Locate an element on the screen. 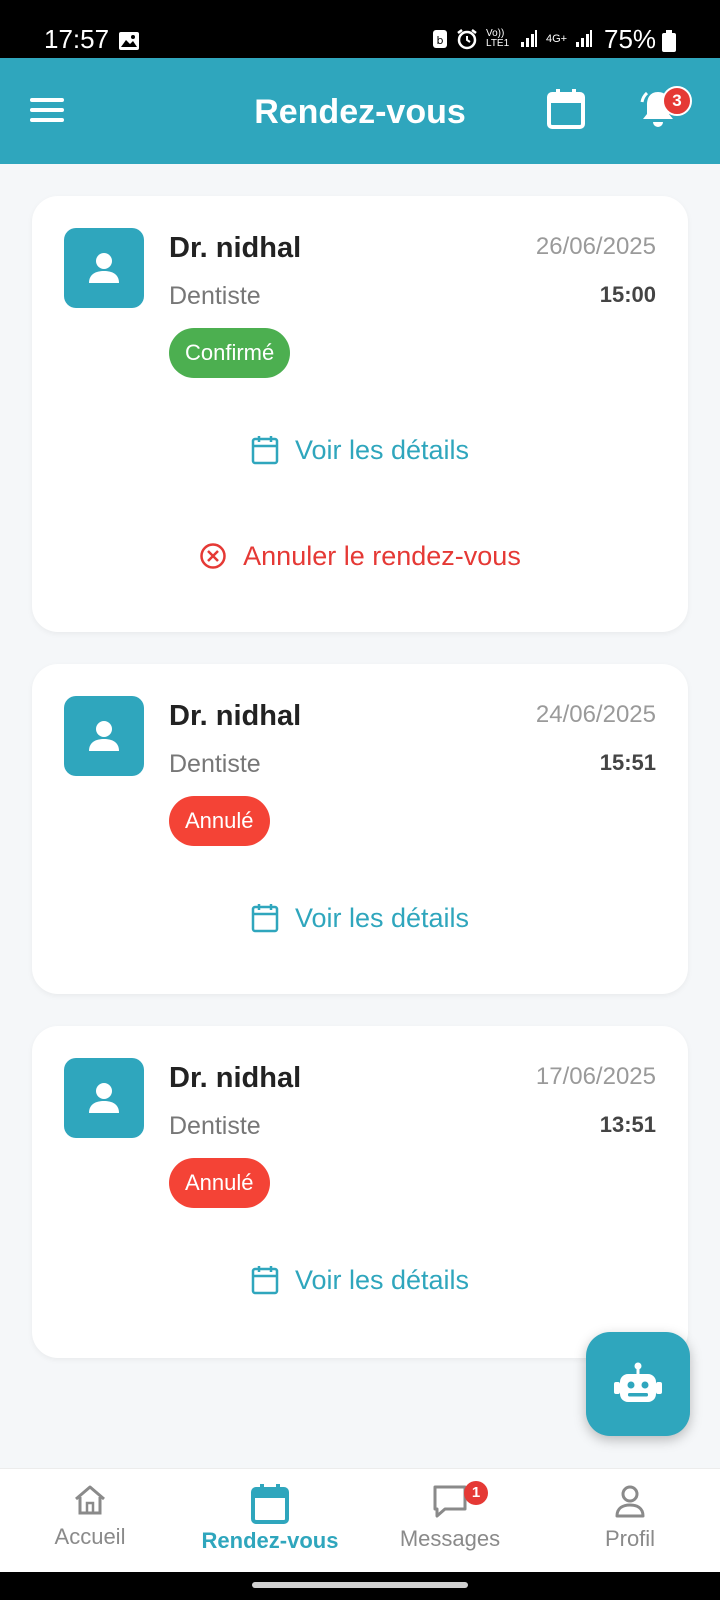  nav-label: Messages is located at coordinates (450, 1538).